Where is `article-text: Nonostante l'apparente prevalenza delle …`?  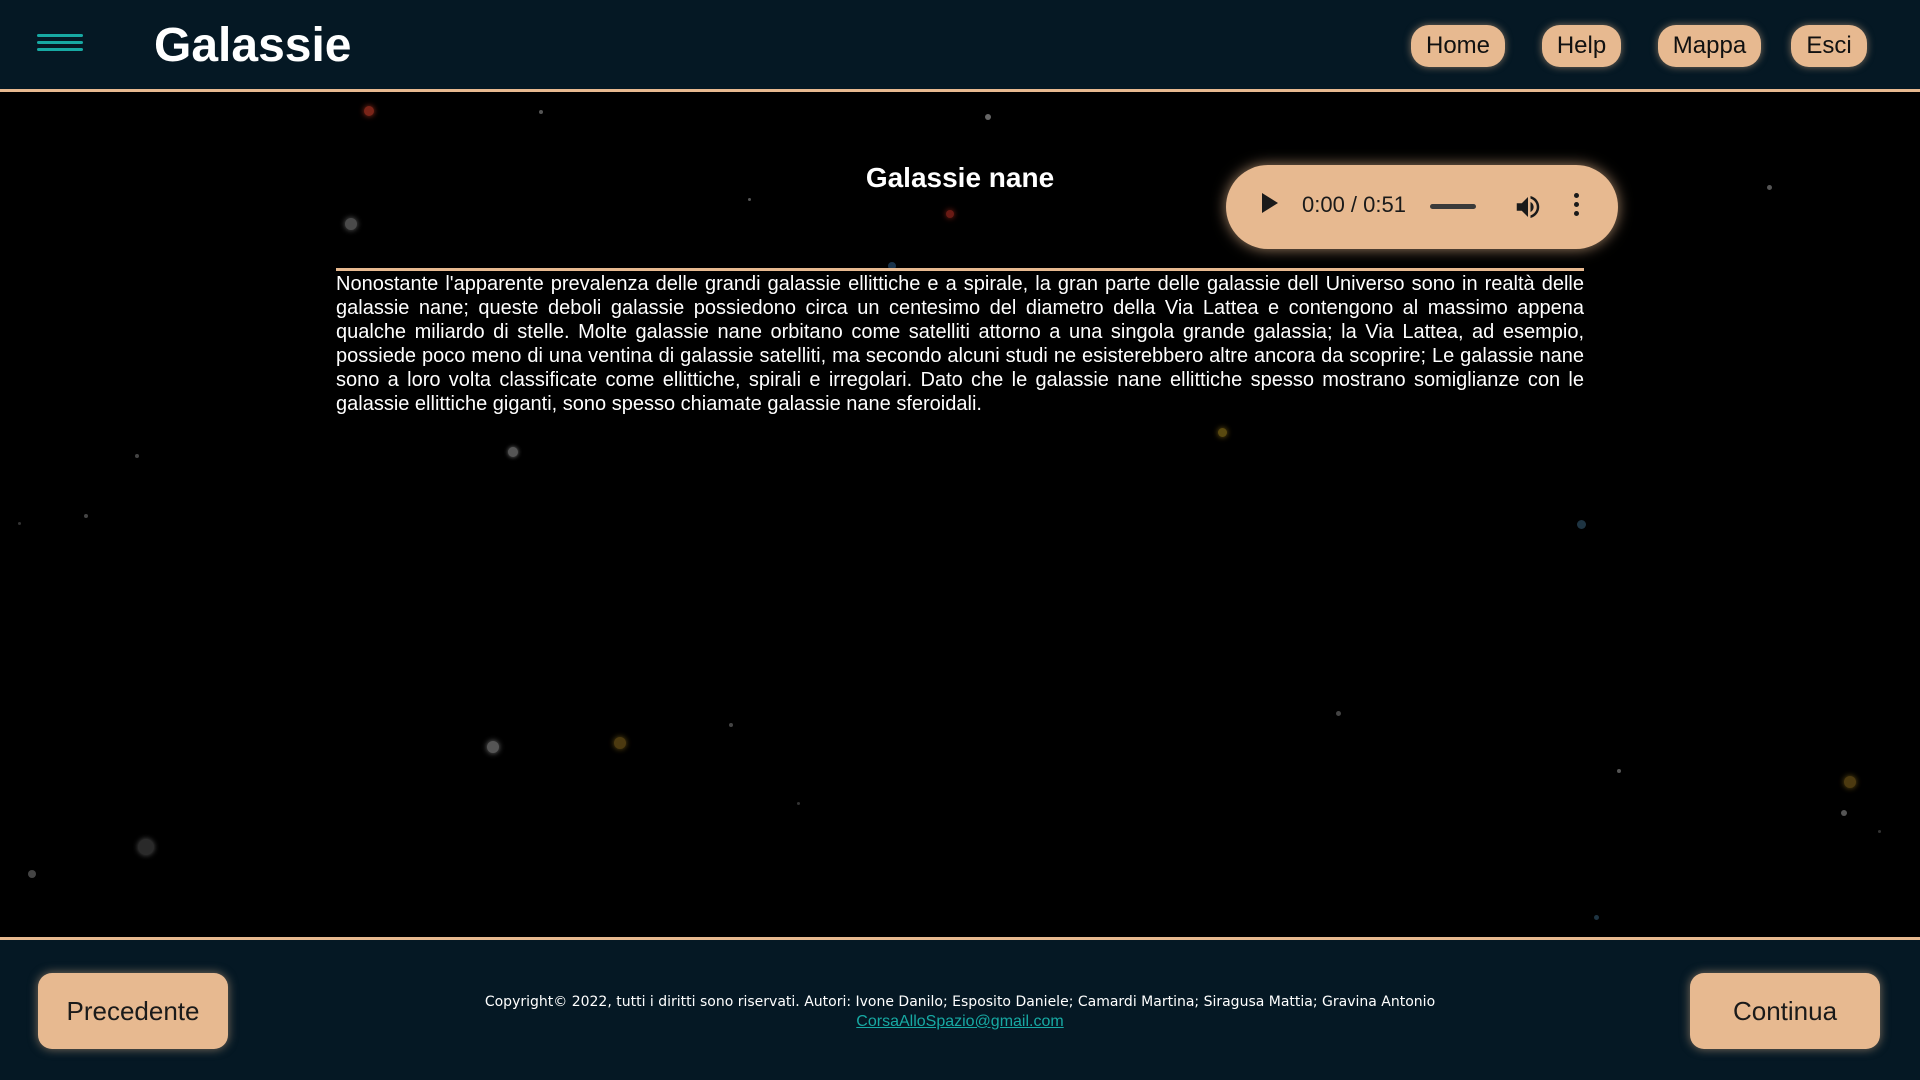
article-text: Nonostante l'apparente prevalenza delle … is located at coordinates (960, 344).